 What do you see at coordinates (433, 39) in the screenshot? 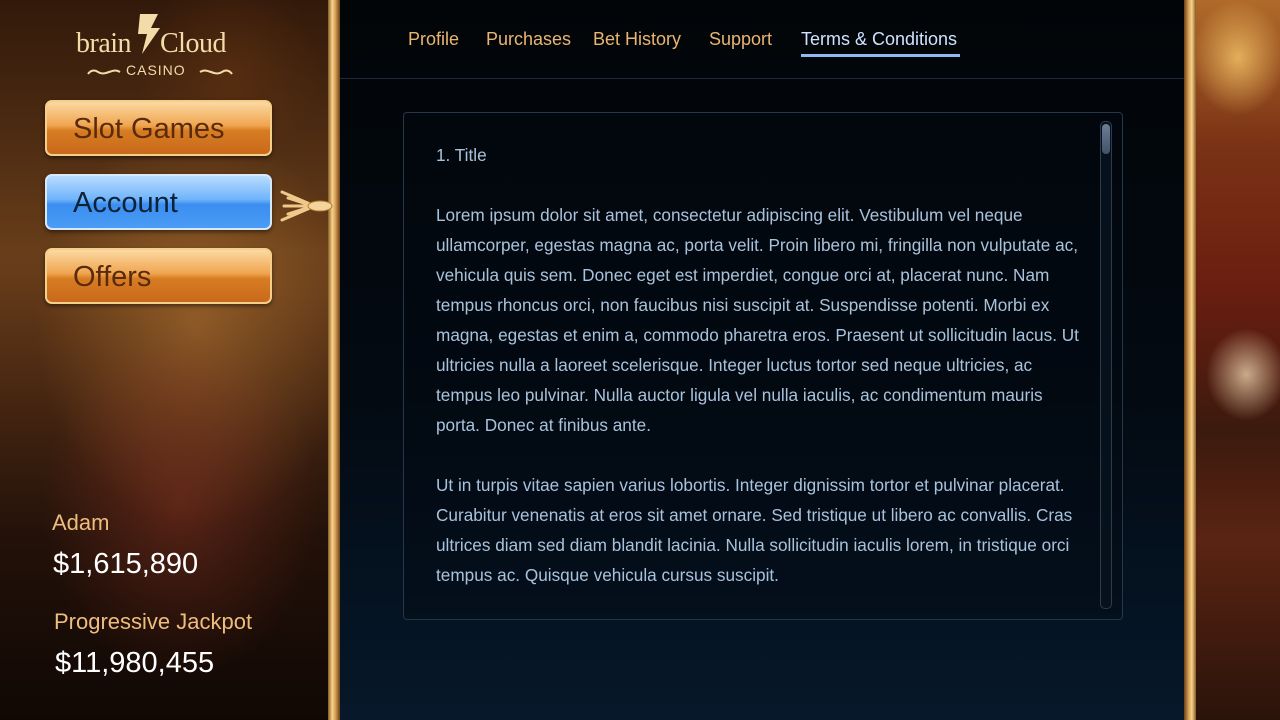
I see `tab-profile: Profile` at bounding box center [433, 39].